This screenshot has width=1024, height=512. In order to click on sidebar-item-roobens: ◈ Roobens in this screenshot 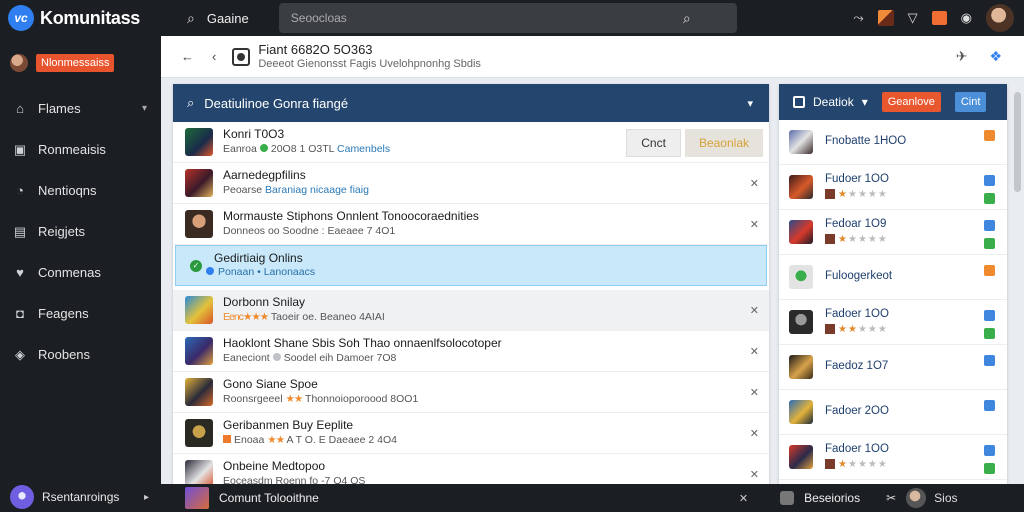, I will do `click(80, 354)`.